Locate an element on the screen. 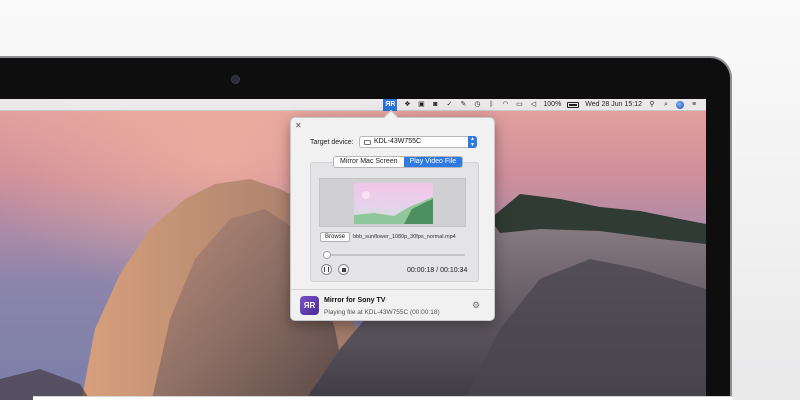  user-icon: ⚲ is located at coordinates (652, 105).